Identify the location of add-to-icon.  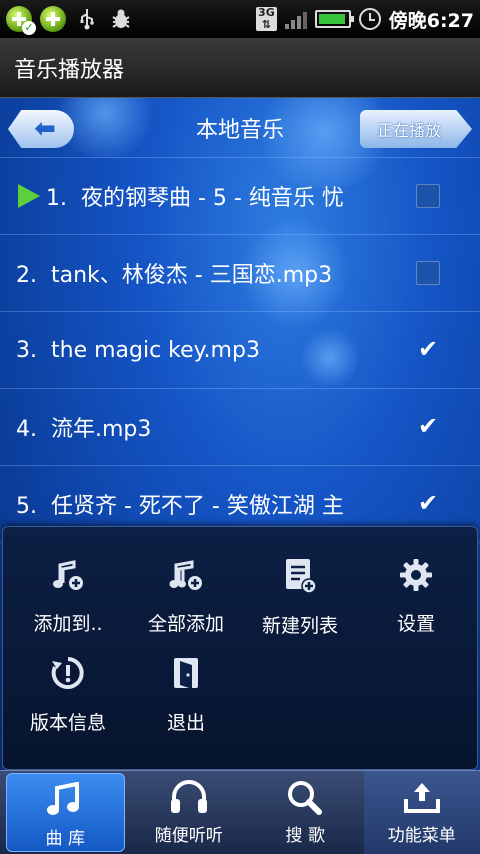
(68, 575).